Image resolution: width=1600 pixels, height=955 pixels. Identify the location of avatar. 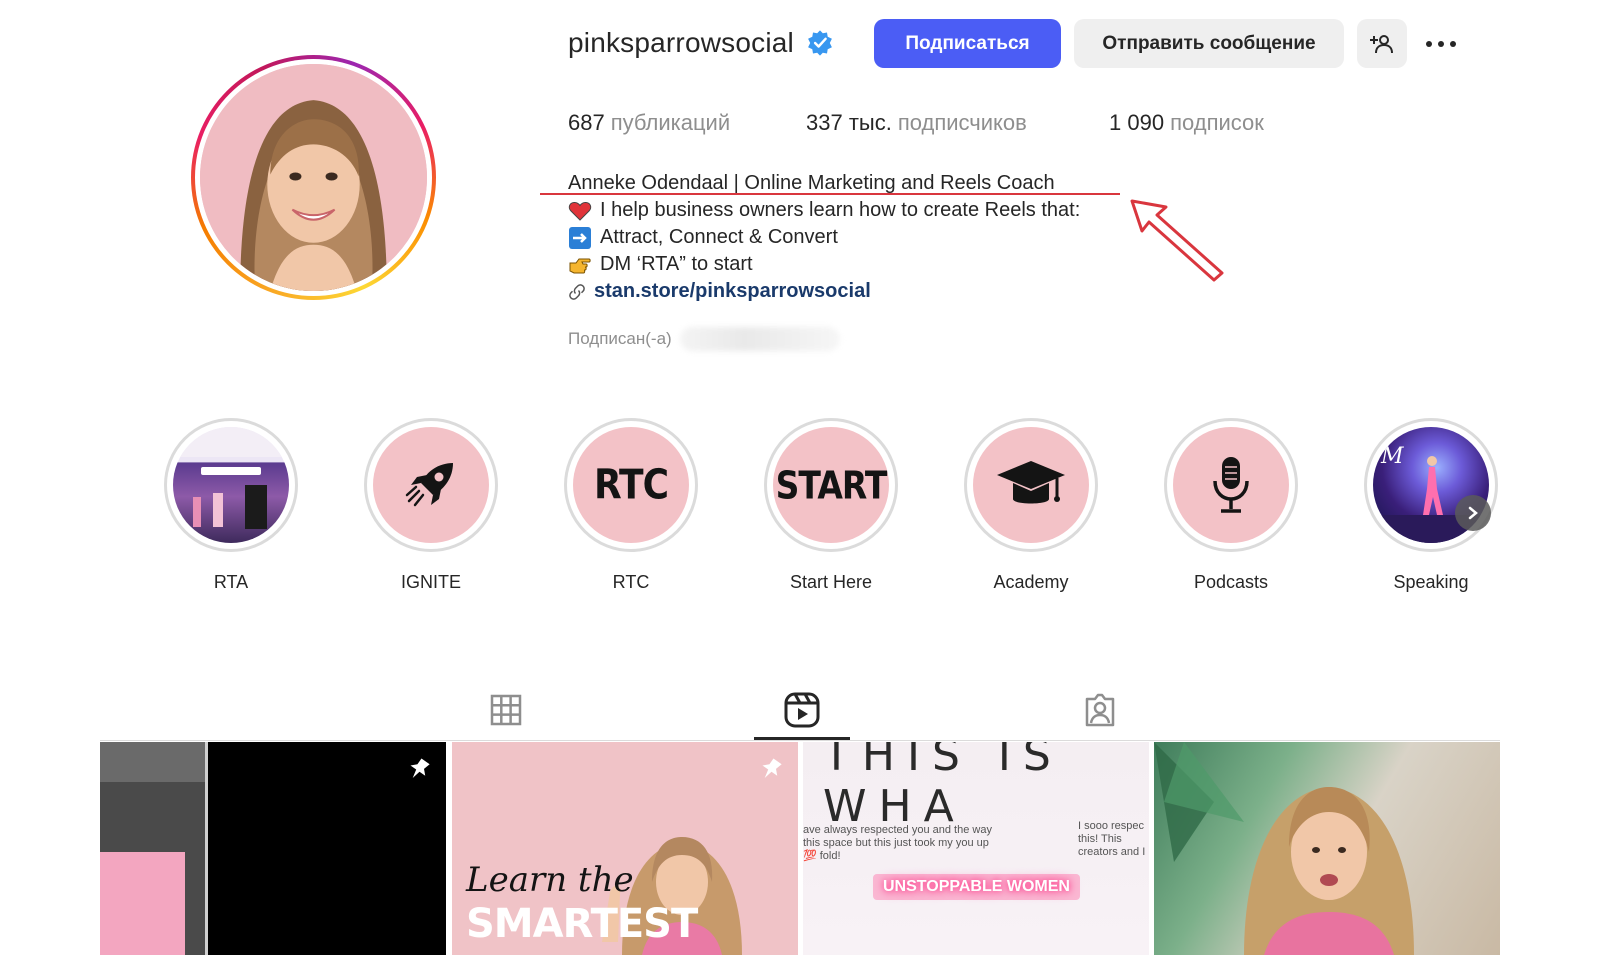
(313, 177).